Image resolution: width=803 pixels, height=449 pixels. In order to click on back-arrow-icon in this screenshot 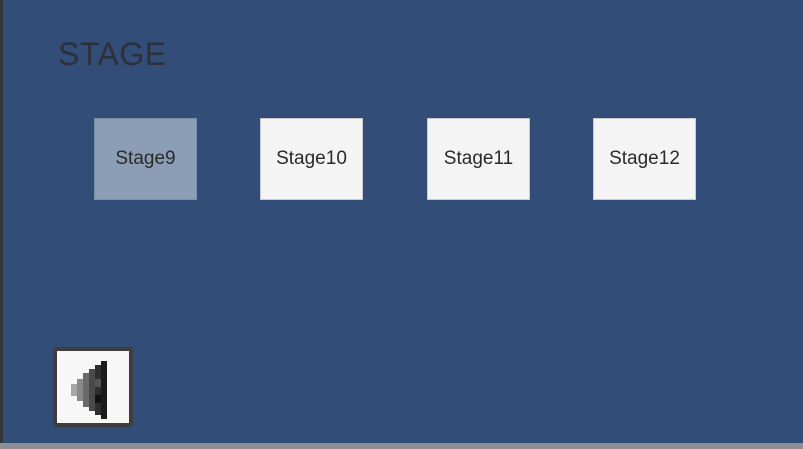, I will do `click(89, 390)`.